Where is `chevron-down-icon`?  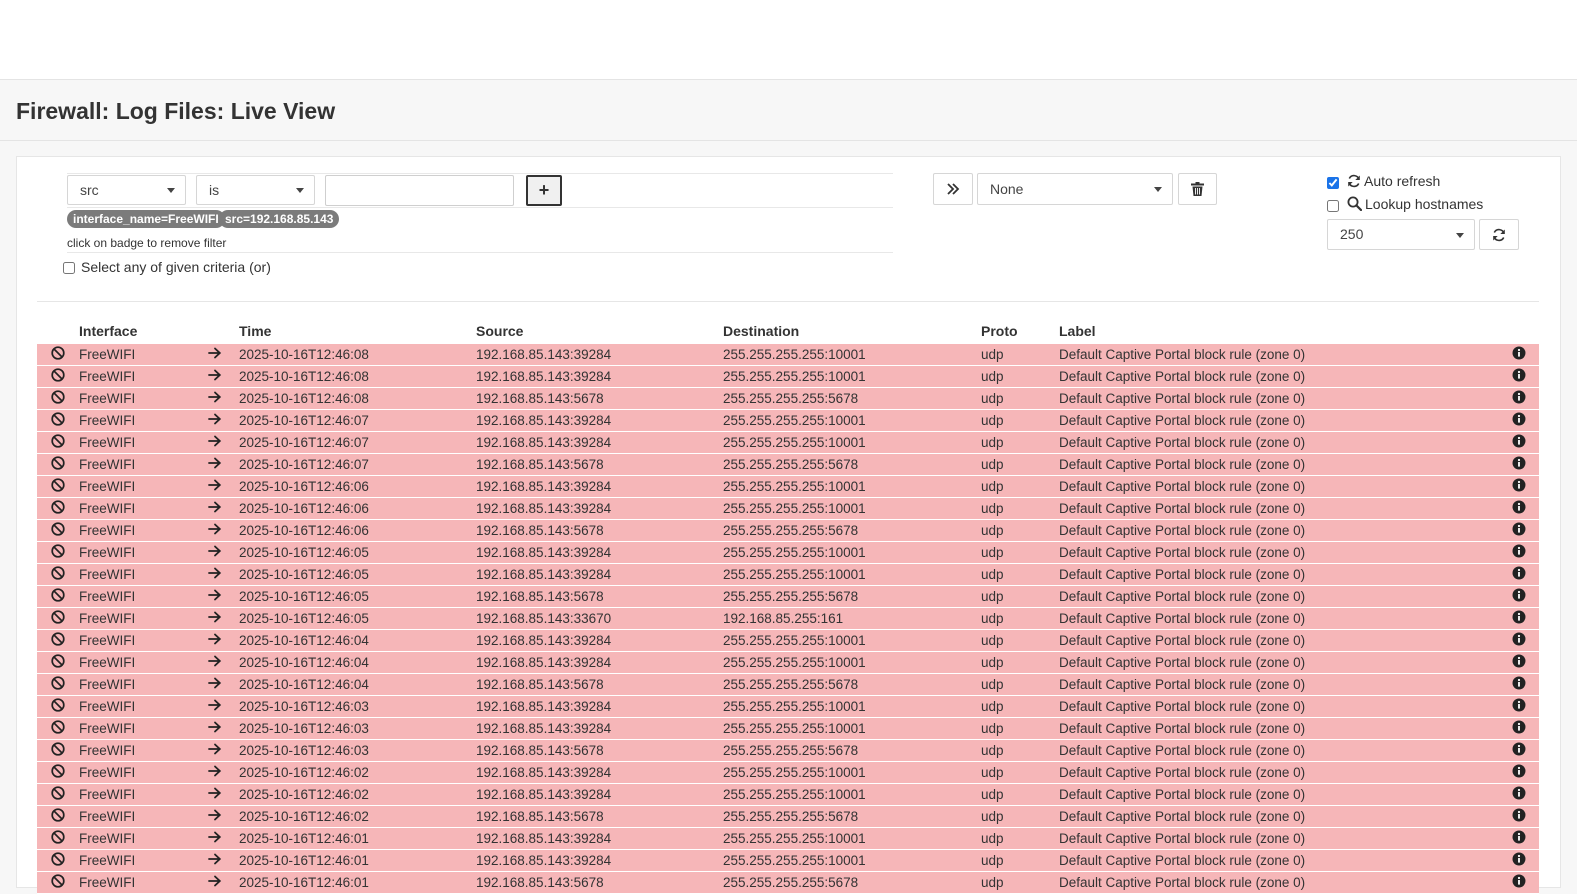
chevron-down-icon is located at coordinates (1460, 235).